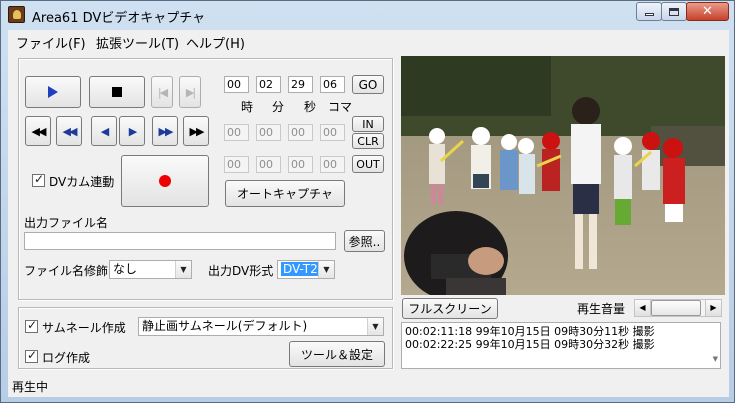  What do you see at coordinates (340, 107) in the screenshot?
I see `unit-frame-label: コマ` at bounding box center [340, 107].